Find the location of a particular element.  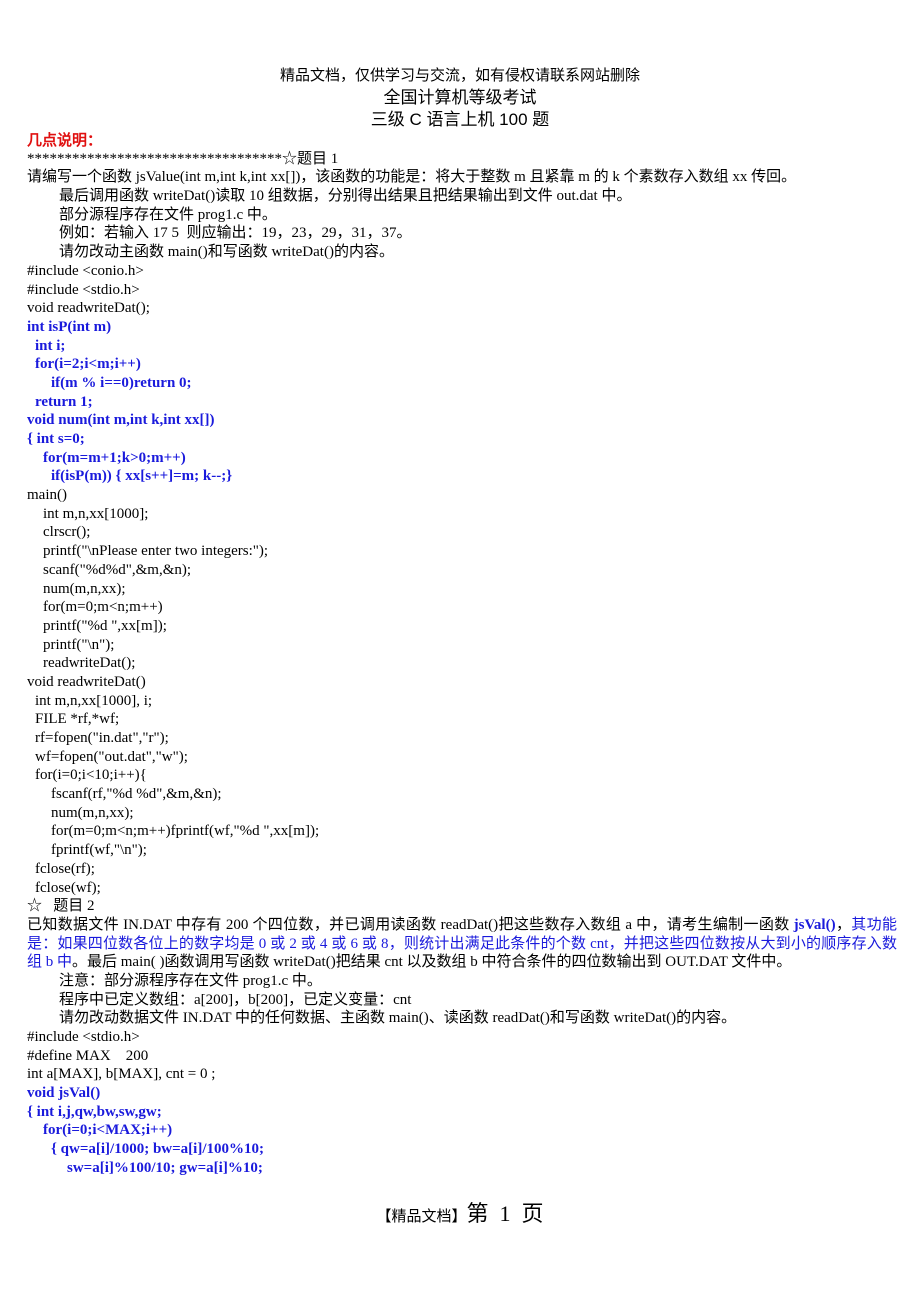

code-line: for(m=0;m<n;m++) is located at coordinates (103, 607).